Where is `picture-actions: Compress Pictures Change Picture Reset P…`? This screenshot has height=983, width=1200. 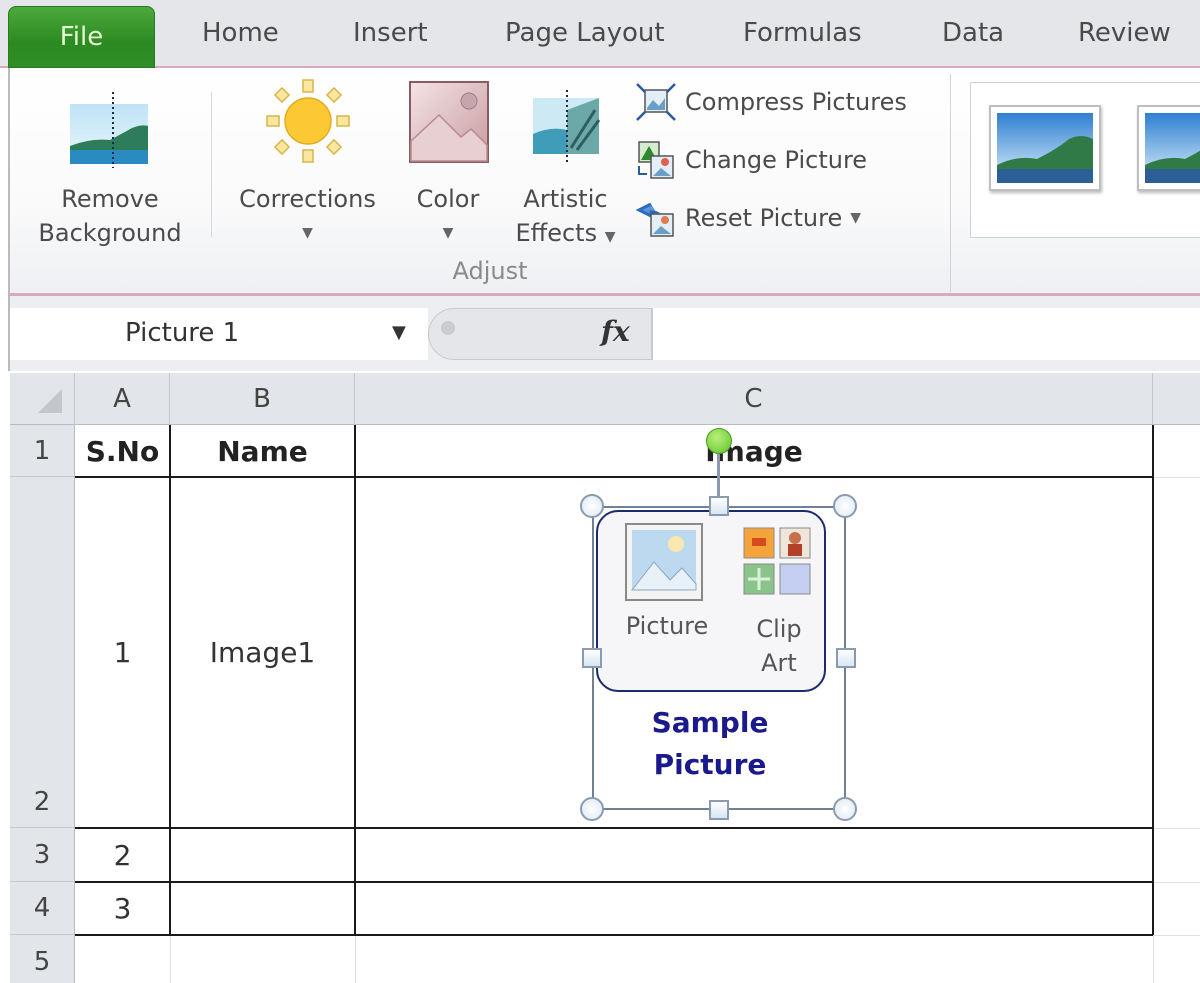 picture-actions: Compress Pictures Change Picture Reset P… is located at coordinates (795, 165).